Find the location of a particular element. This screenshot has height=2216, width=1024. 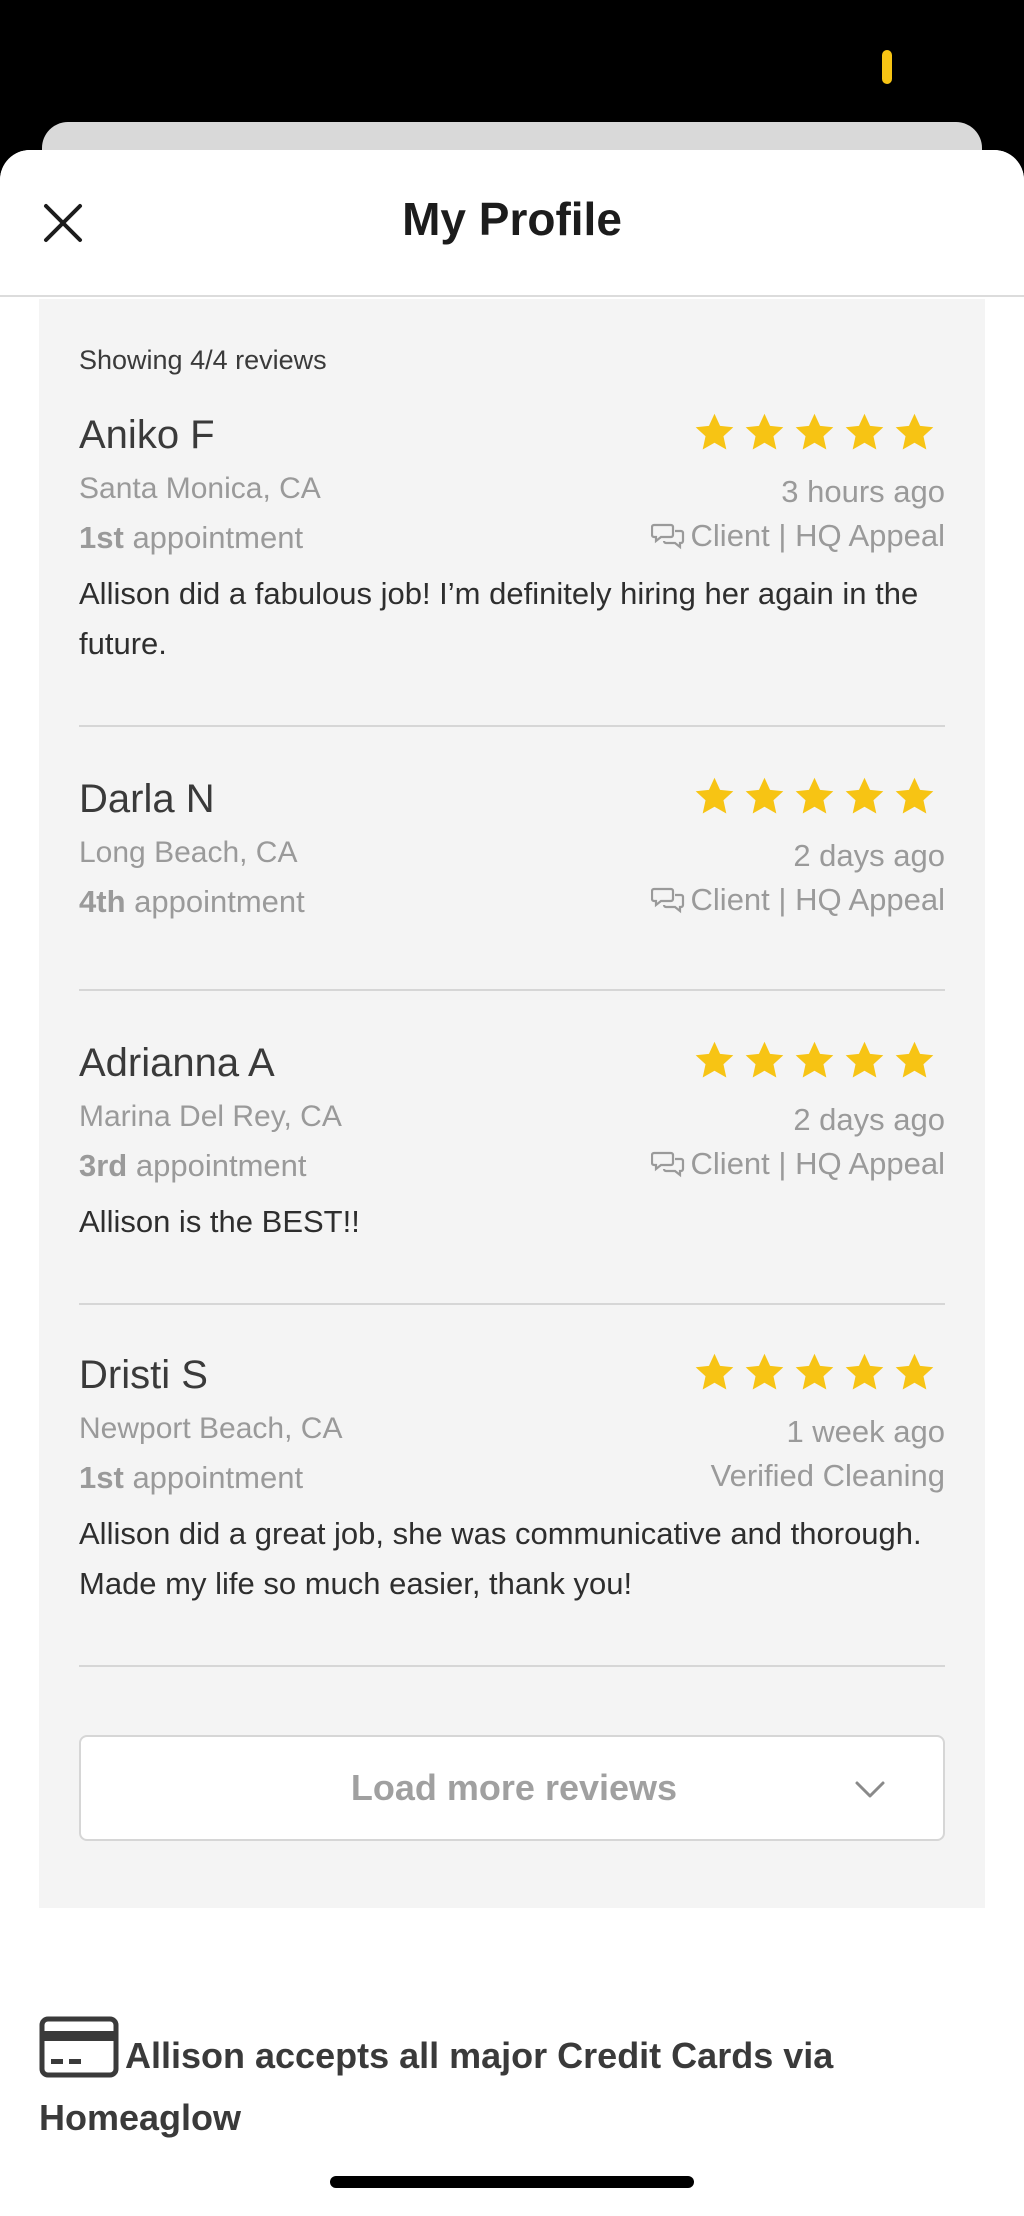

reviewer-name: Adrianna A is located at coordinates (177, 1063).